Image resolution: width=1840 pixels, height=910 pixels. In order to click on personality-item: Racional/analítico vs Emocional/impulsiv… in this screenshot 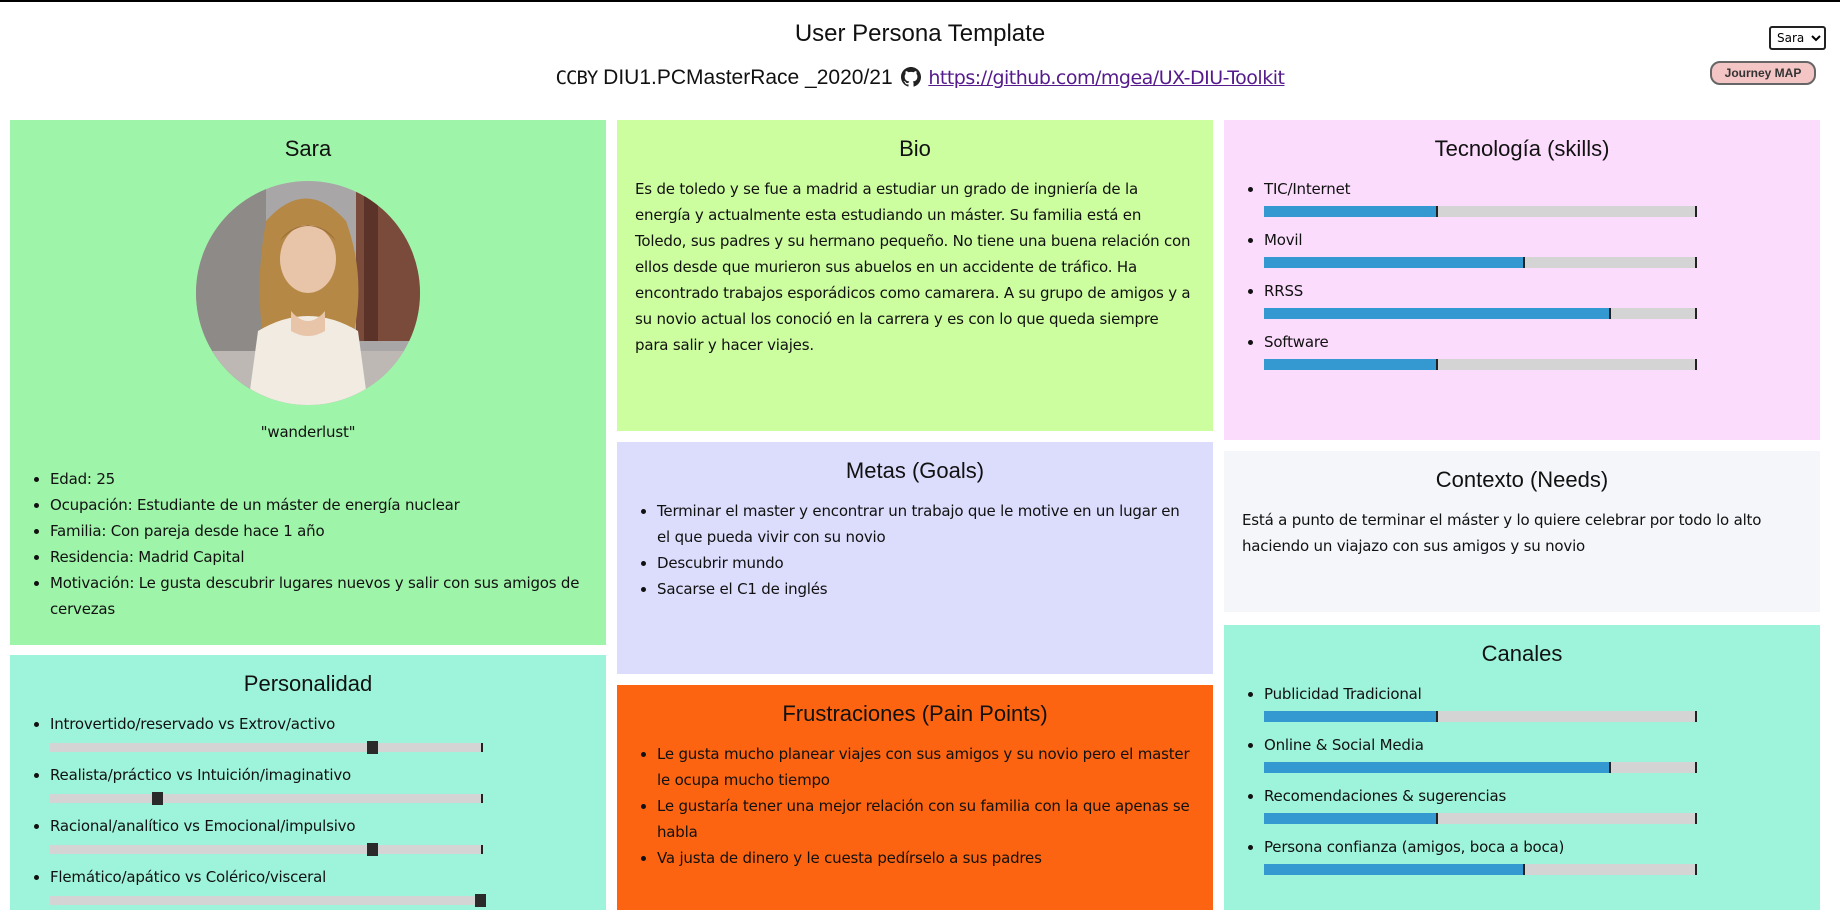, I will do `click(320, 834)`.